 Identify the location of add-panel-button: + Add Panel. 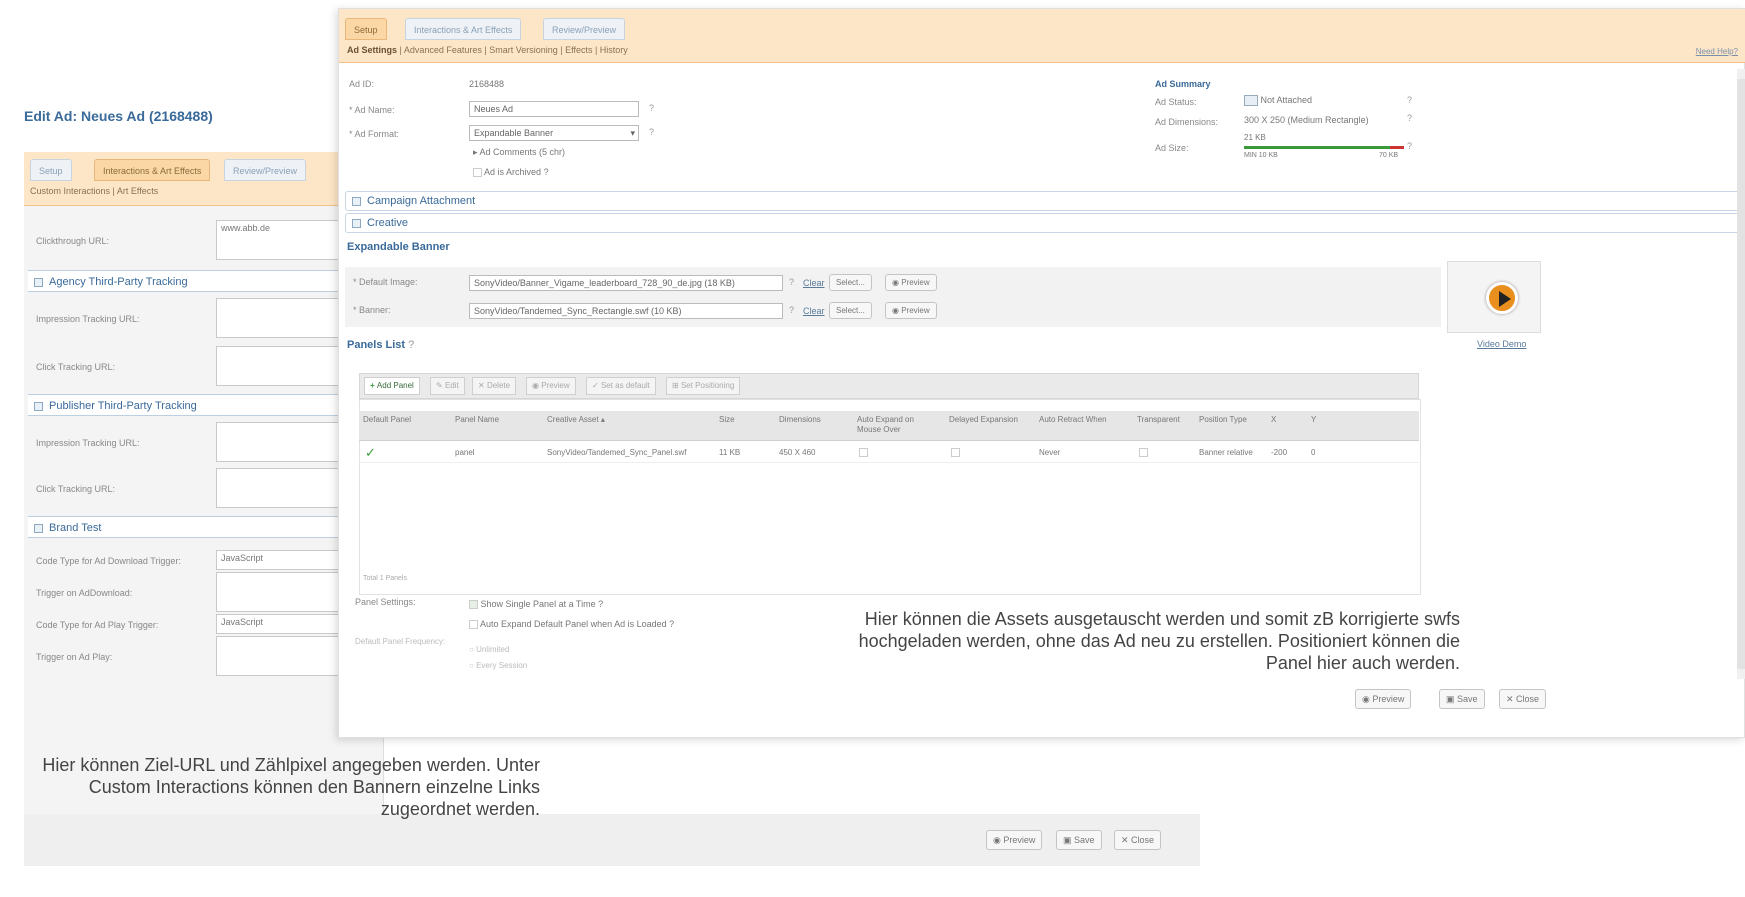
(392, 386).